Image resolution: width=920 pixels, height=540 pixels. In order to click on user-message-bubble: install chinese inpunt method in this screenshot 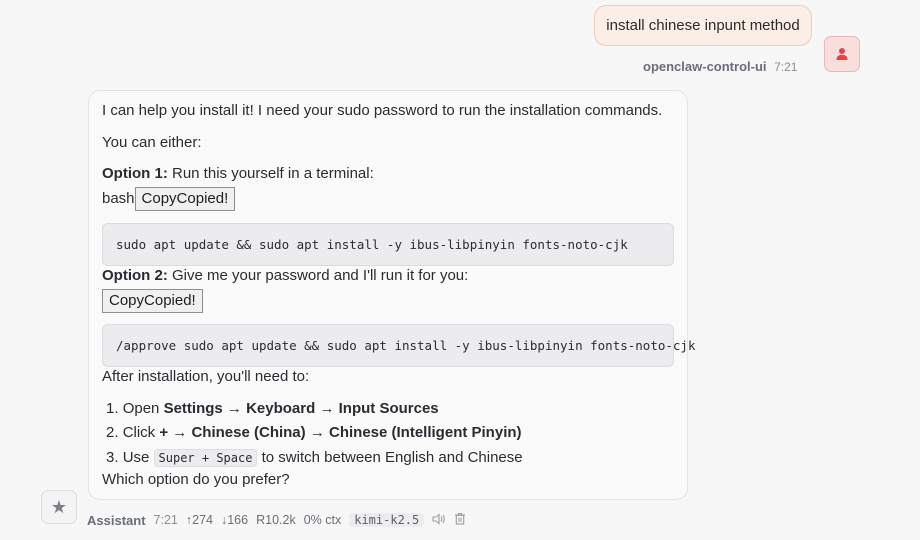, I will do `click(703, 25)`.